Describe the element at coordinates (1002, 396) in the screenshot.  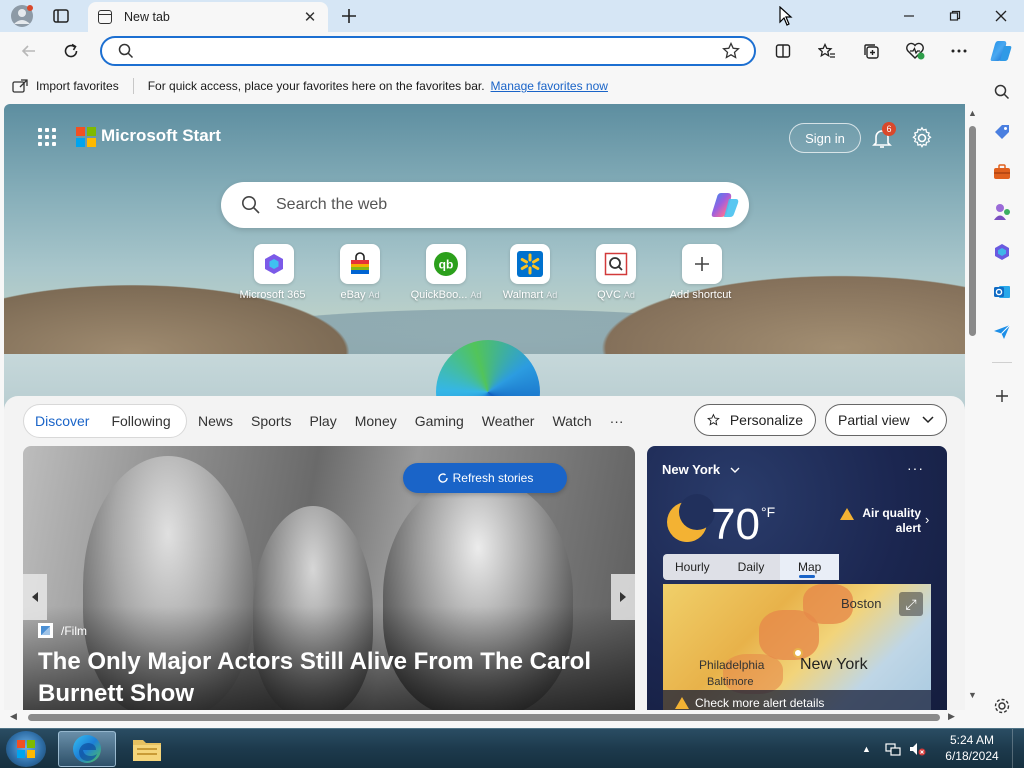
I see `sidebar-add-button` at that location.